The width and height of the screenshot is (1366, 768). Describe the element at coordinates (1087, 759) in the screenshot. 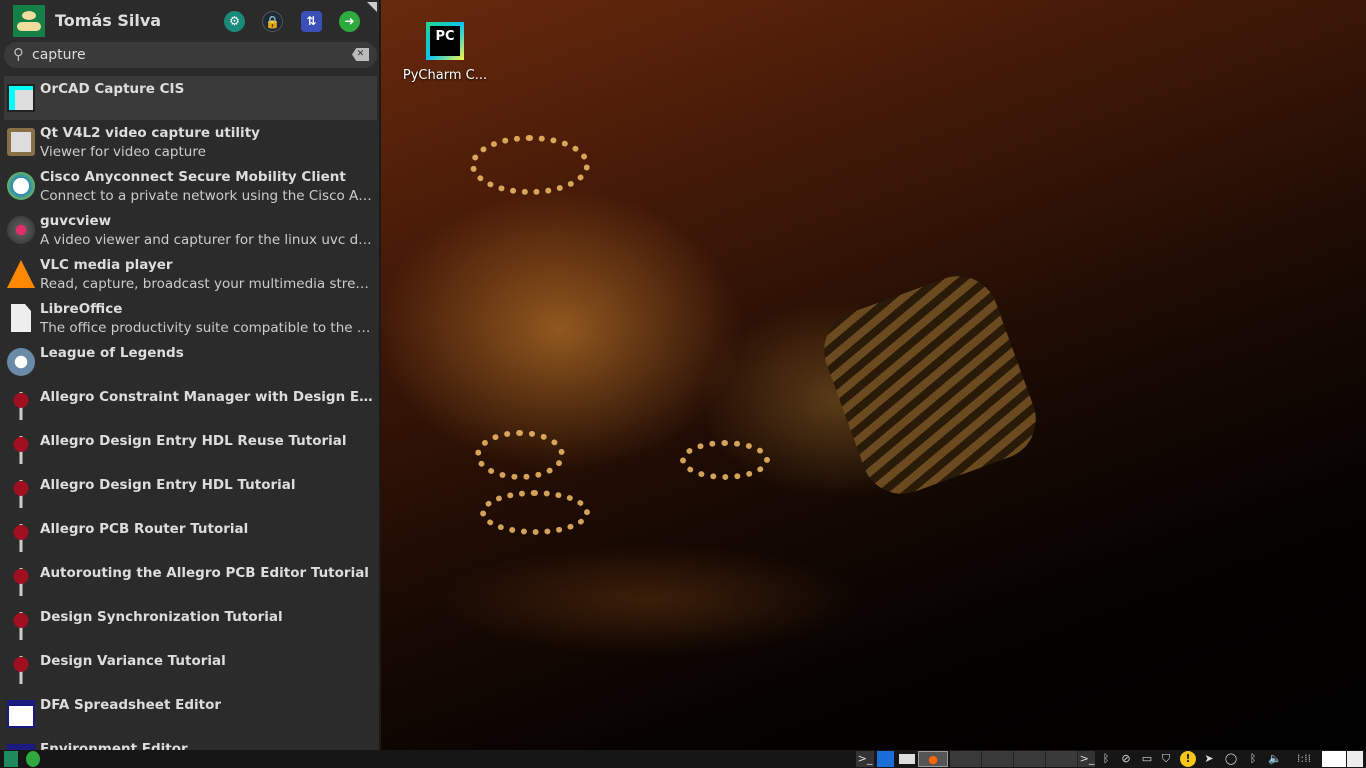

I see `tray-terminal: >_` at that location.